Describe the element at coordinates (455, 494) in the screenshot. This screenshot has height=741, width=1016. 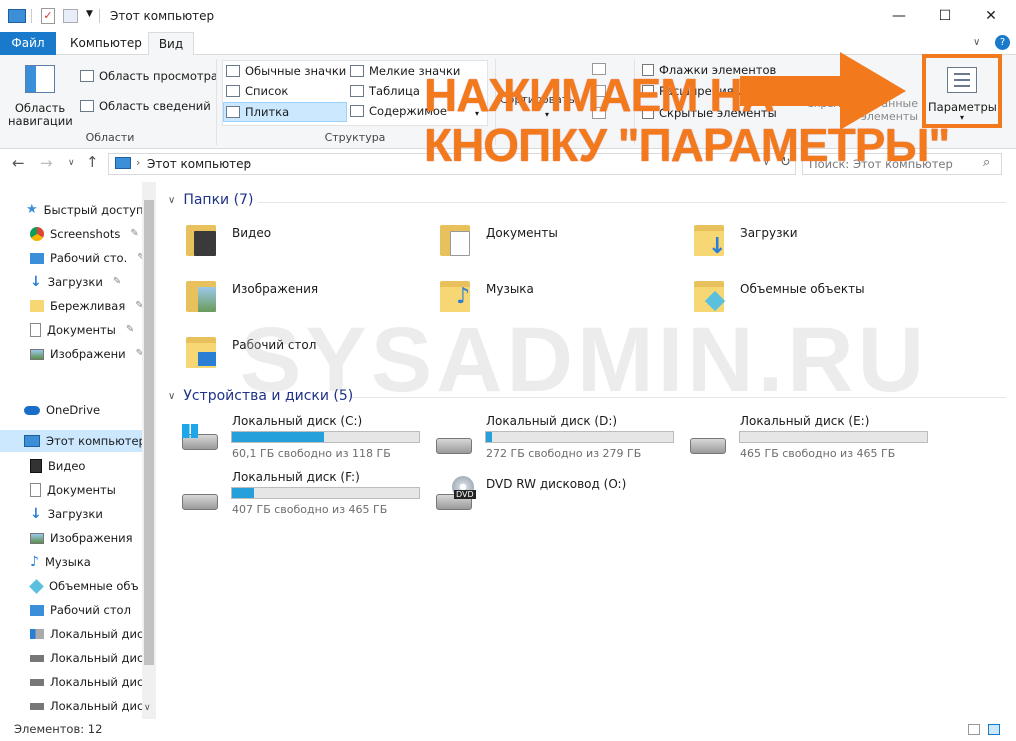
I see `dvd-drive-icon: DVD` at that location.